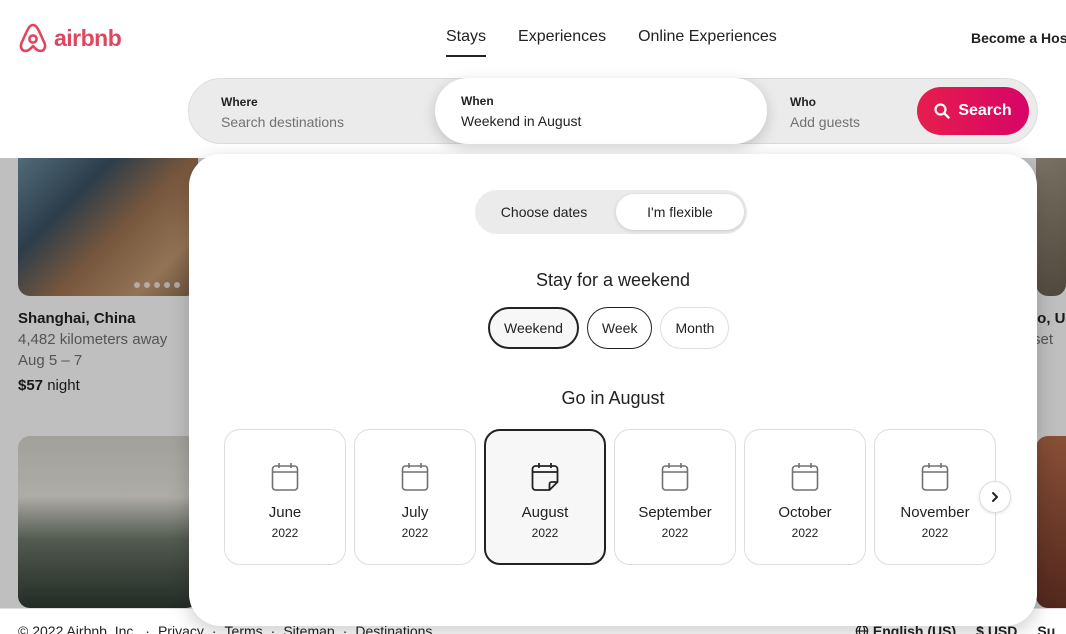 This screenshot has height=634, width=1066. Describe the element at coordinates (845, 111) in the screenshot. I see `who-field: Who Add guests` at that location.